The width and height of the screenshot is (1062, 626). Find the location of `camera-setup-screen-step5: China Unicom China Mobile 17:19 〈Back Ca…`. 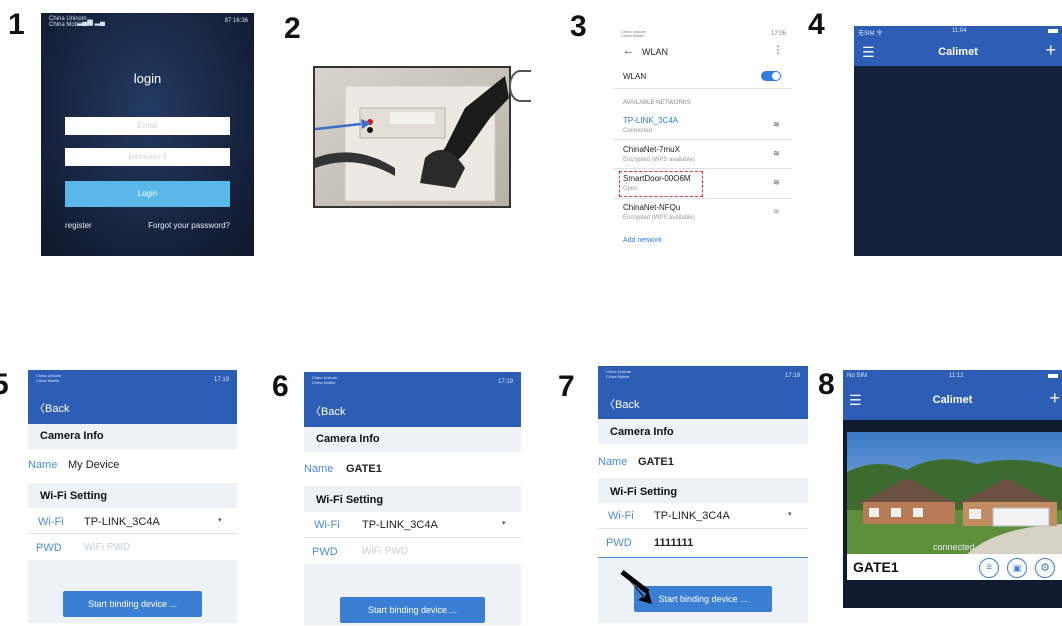

camera-setup-screen-step5: China Unicom China Mobile 17:19 〈Back Ca… is located at coordinates (132, 496).